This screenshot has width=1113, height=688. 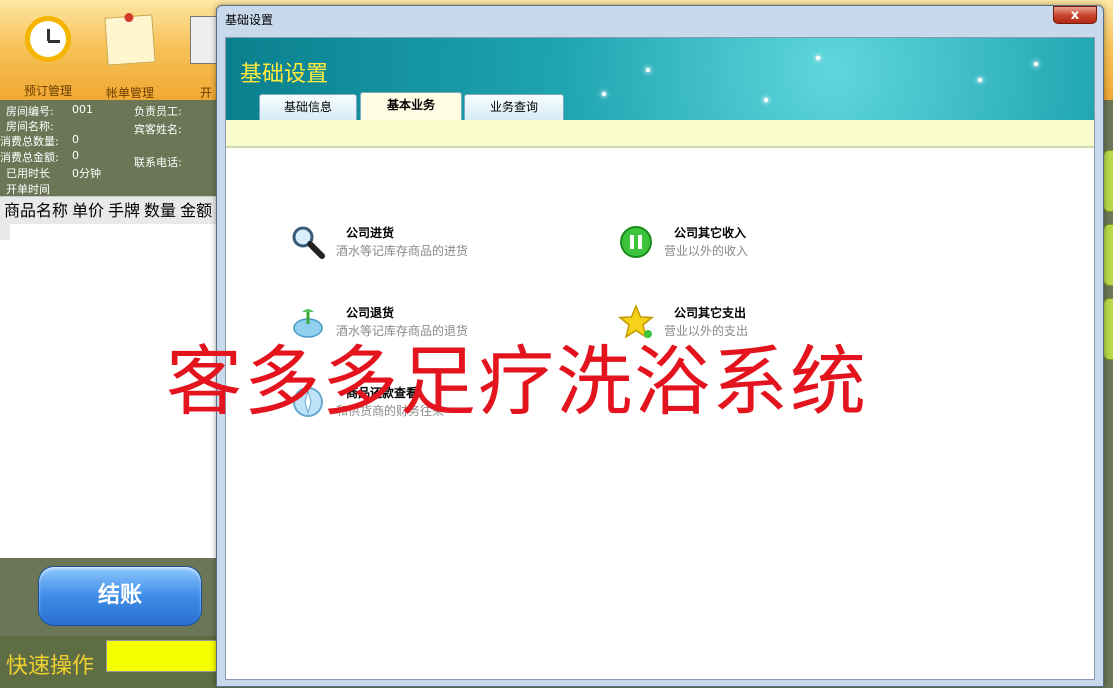 I want to click on checkout-button: 结账, so click(x=120, y=596).